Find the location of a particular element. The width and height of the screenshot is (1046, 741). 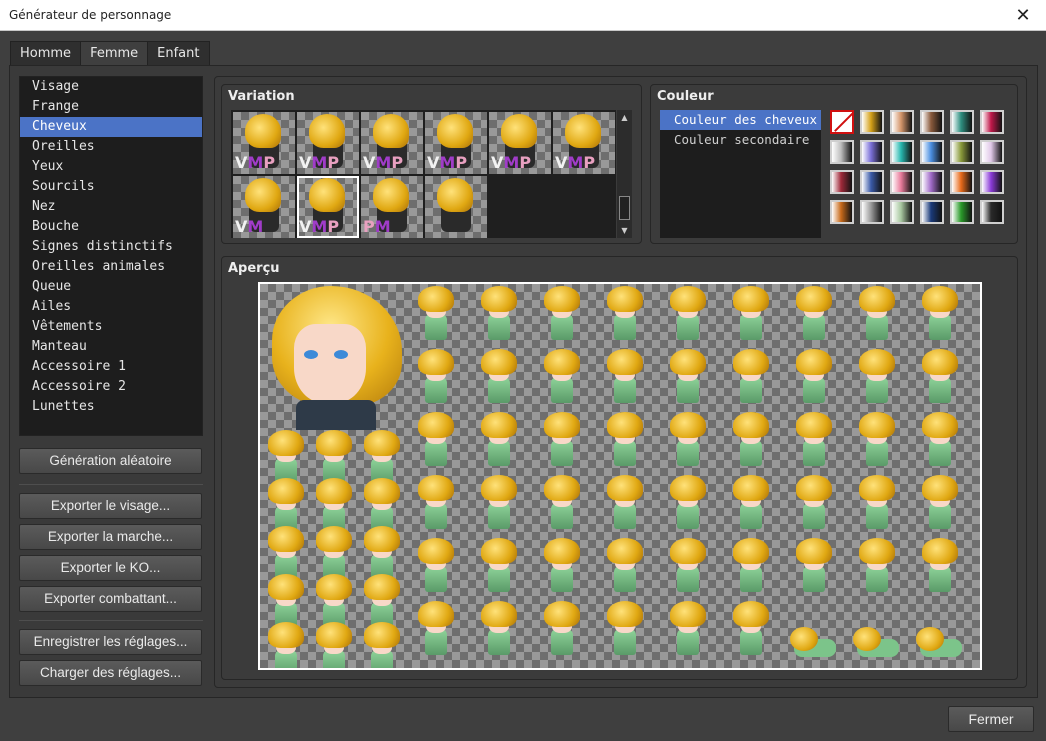

variation-cell: VM is located at coordinates (264, 207).